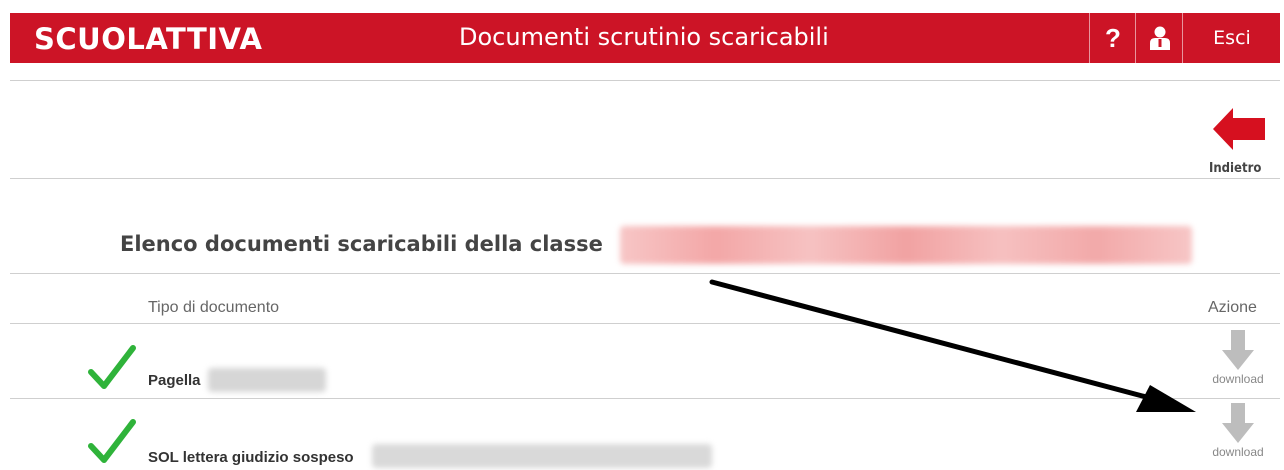 The width and height of the screenshot is (1284, 470). I want to click on redacted-class-name, so click(906, 245).